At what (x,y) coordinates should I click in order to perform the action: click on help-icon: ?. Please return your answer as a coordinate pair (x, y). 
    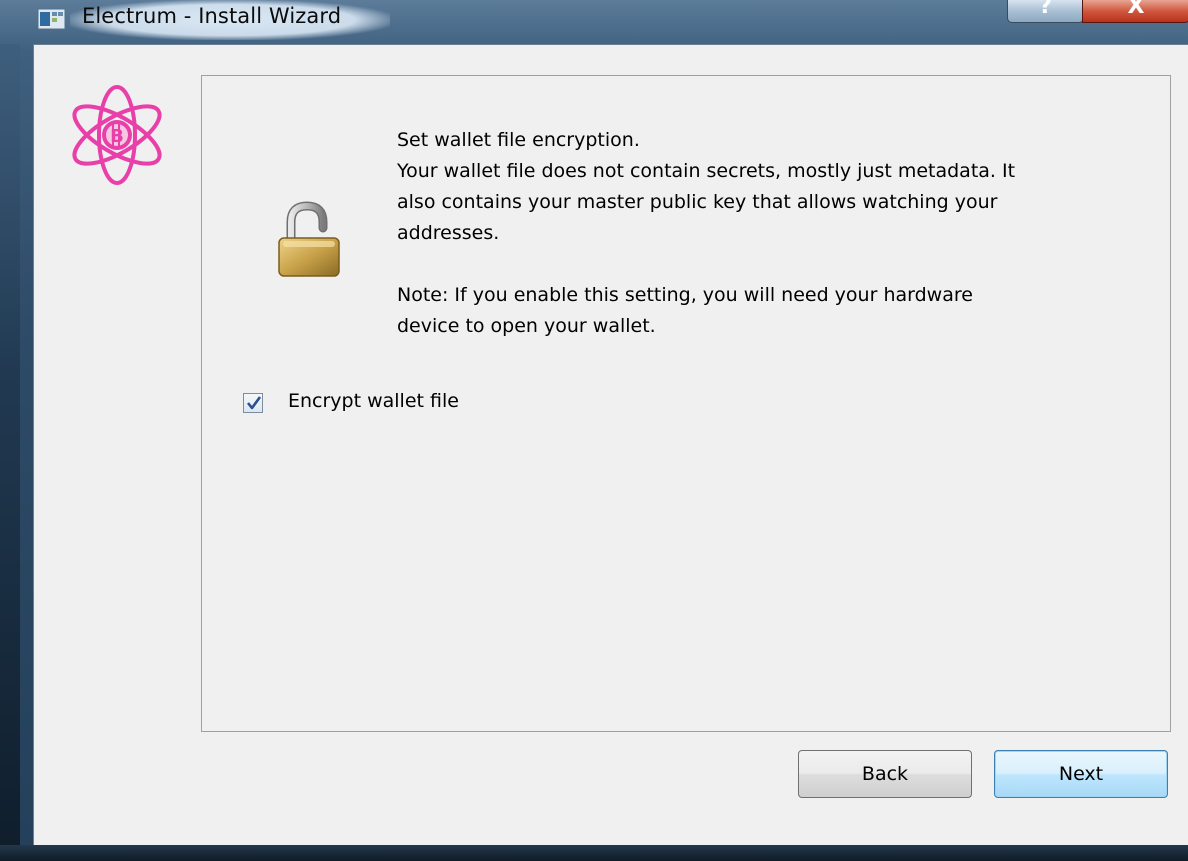
    Looking at the image, I should click on (1045, 9).